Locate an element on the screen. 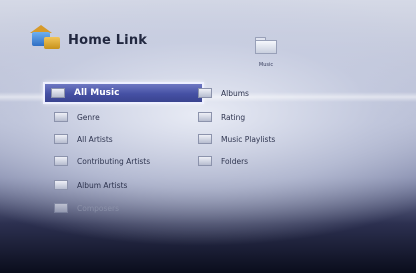  menu-item-folders: Folders is located at coordinates (223, 161).